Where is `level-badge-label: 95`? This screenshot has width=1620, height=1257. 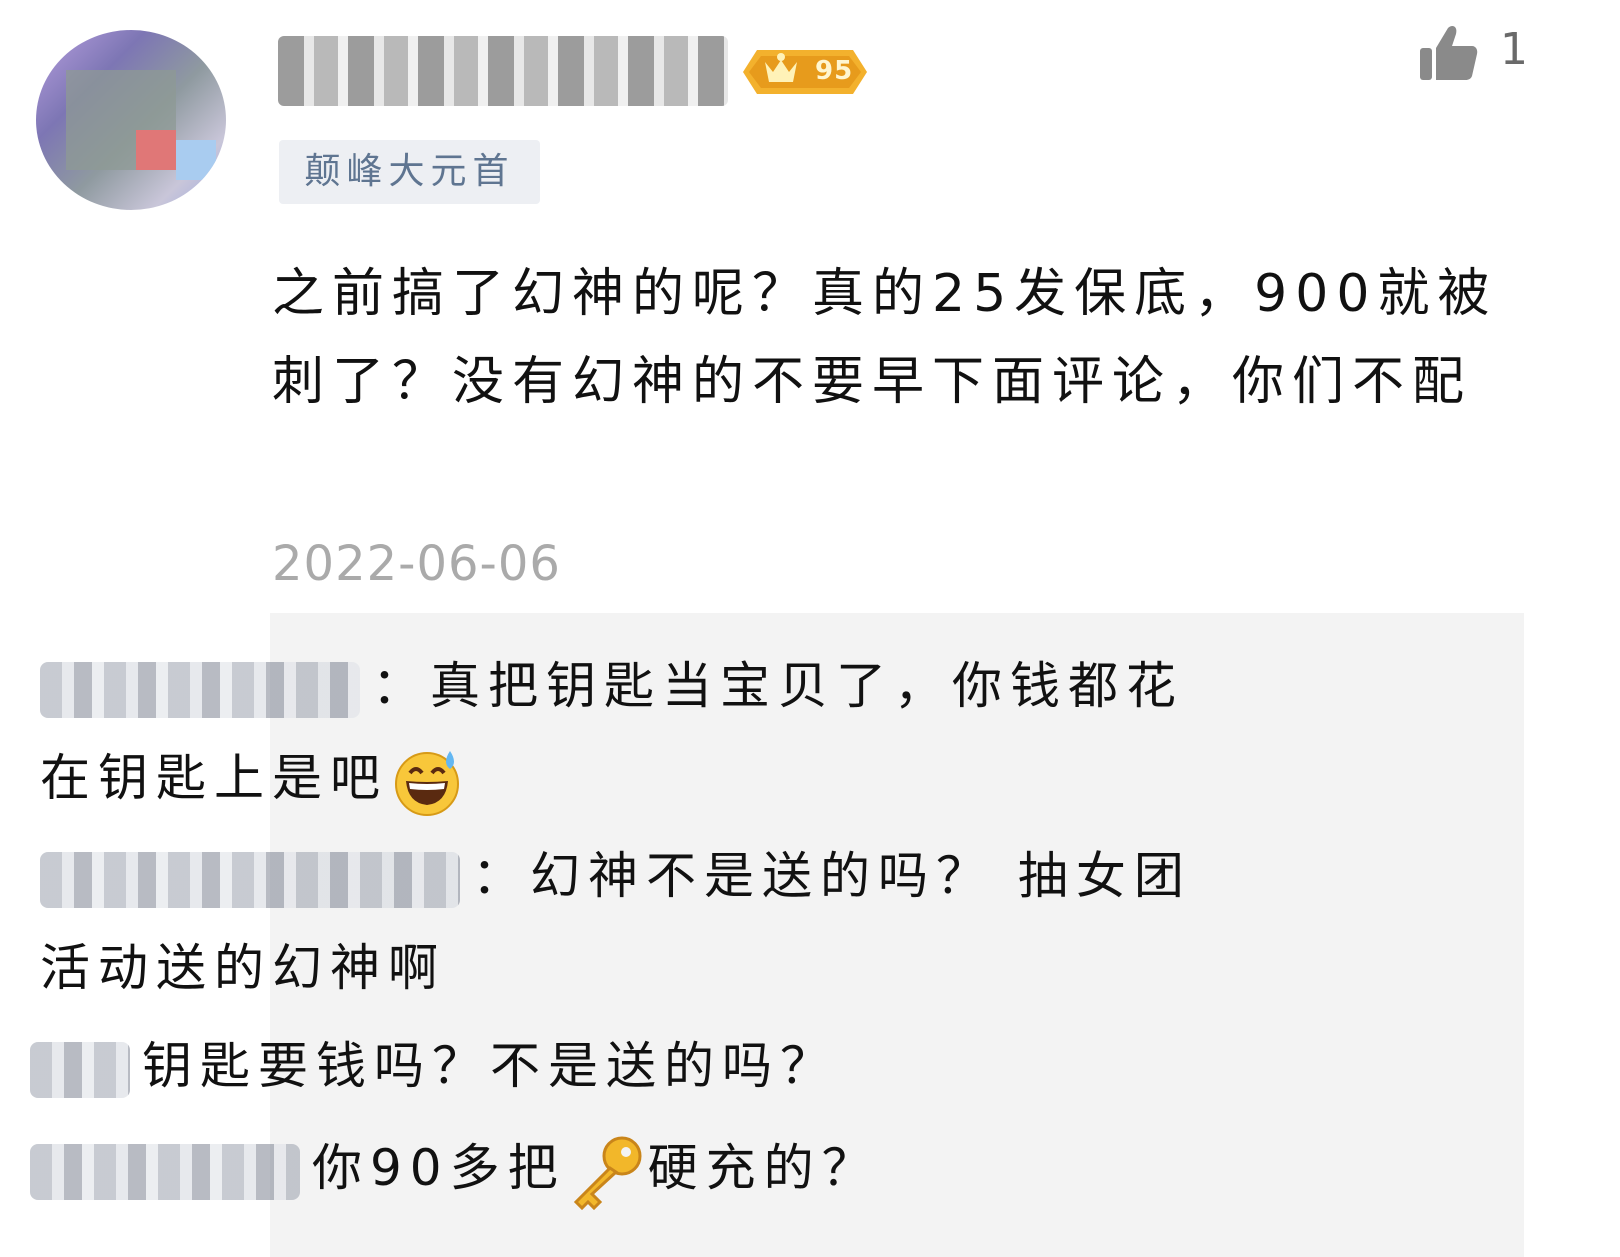 level-badge-label: 95 is located at coordinates (834, 71).